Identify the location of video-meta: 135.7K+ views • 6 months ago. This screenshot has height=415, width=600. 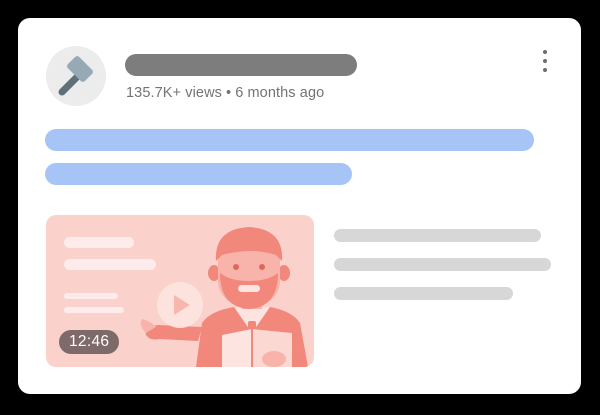
(225, 93).